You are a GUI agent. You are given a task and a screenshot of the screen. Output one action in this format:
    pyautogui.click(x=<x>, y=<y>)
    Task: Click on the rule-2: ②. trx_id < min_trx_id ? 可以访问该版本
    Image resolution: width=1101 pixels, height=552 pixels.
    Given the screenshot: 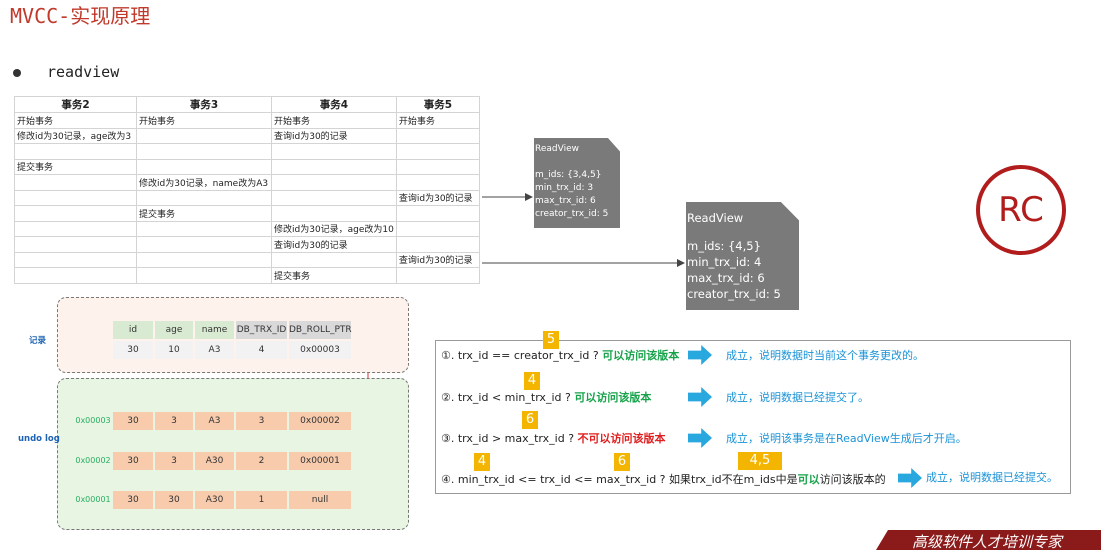 What is the action you would take?
    pyautogui.click(x=546, y=397)
    